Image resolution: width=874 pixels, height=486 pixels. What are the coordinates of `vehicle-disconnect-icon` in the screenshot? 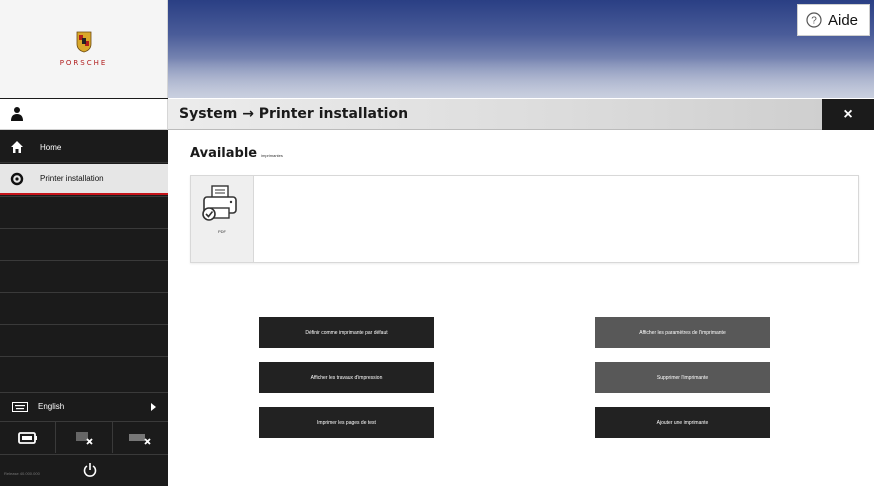 It's located at (140, 439).